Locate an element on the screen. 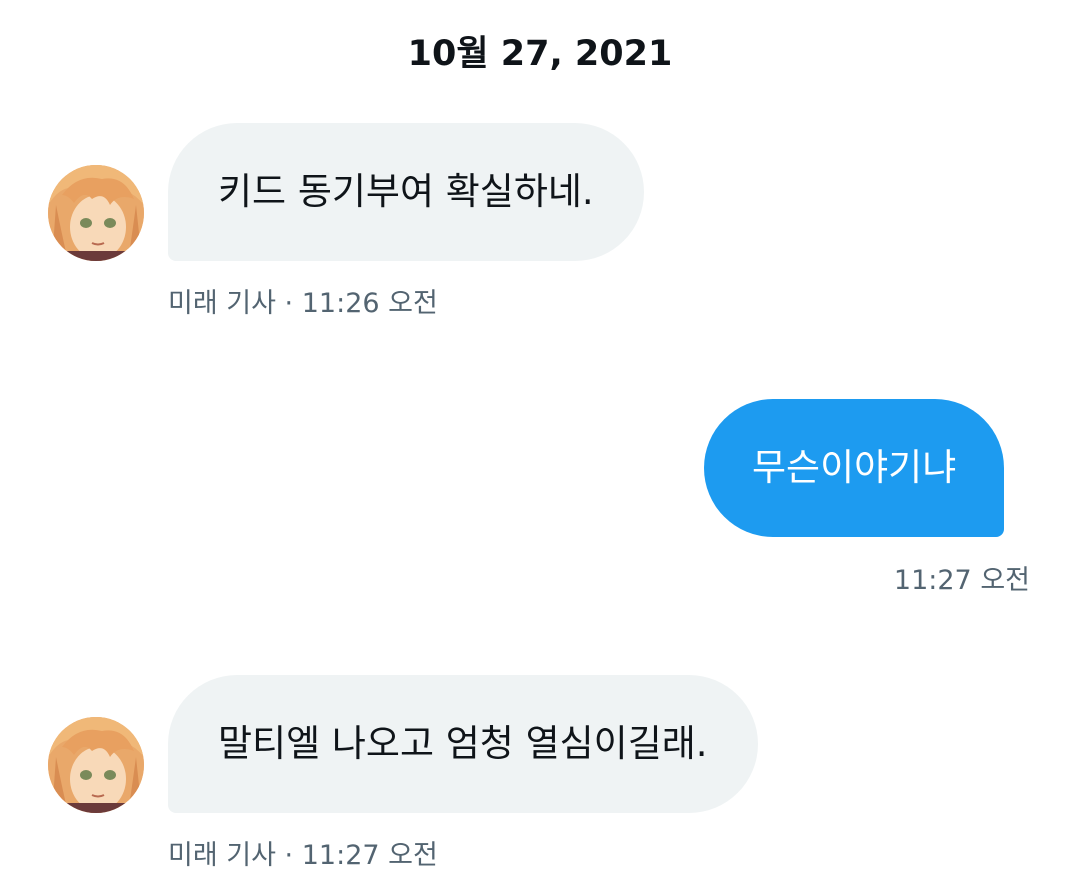 This screenshot has height=891, width=1080. message-meta: 11:27 오전 is located at coordinates (962, 581).